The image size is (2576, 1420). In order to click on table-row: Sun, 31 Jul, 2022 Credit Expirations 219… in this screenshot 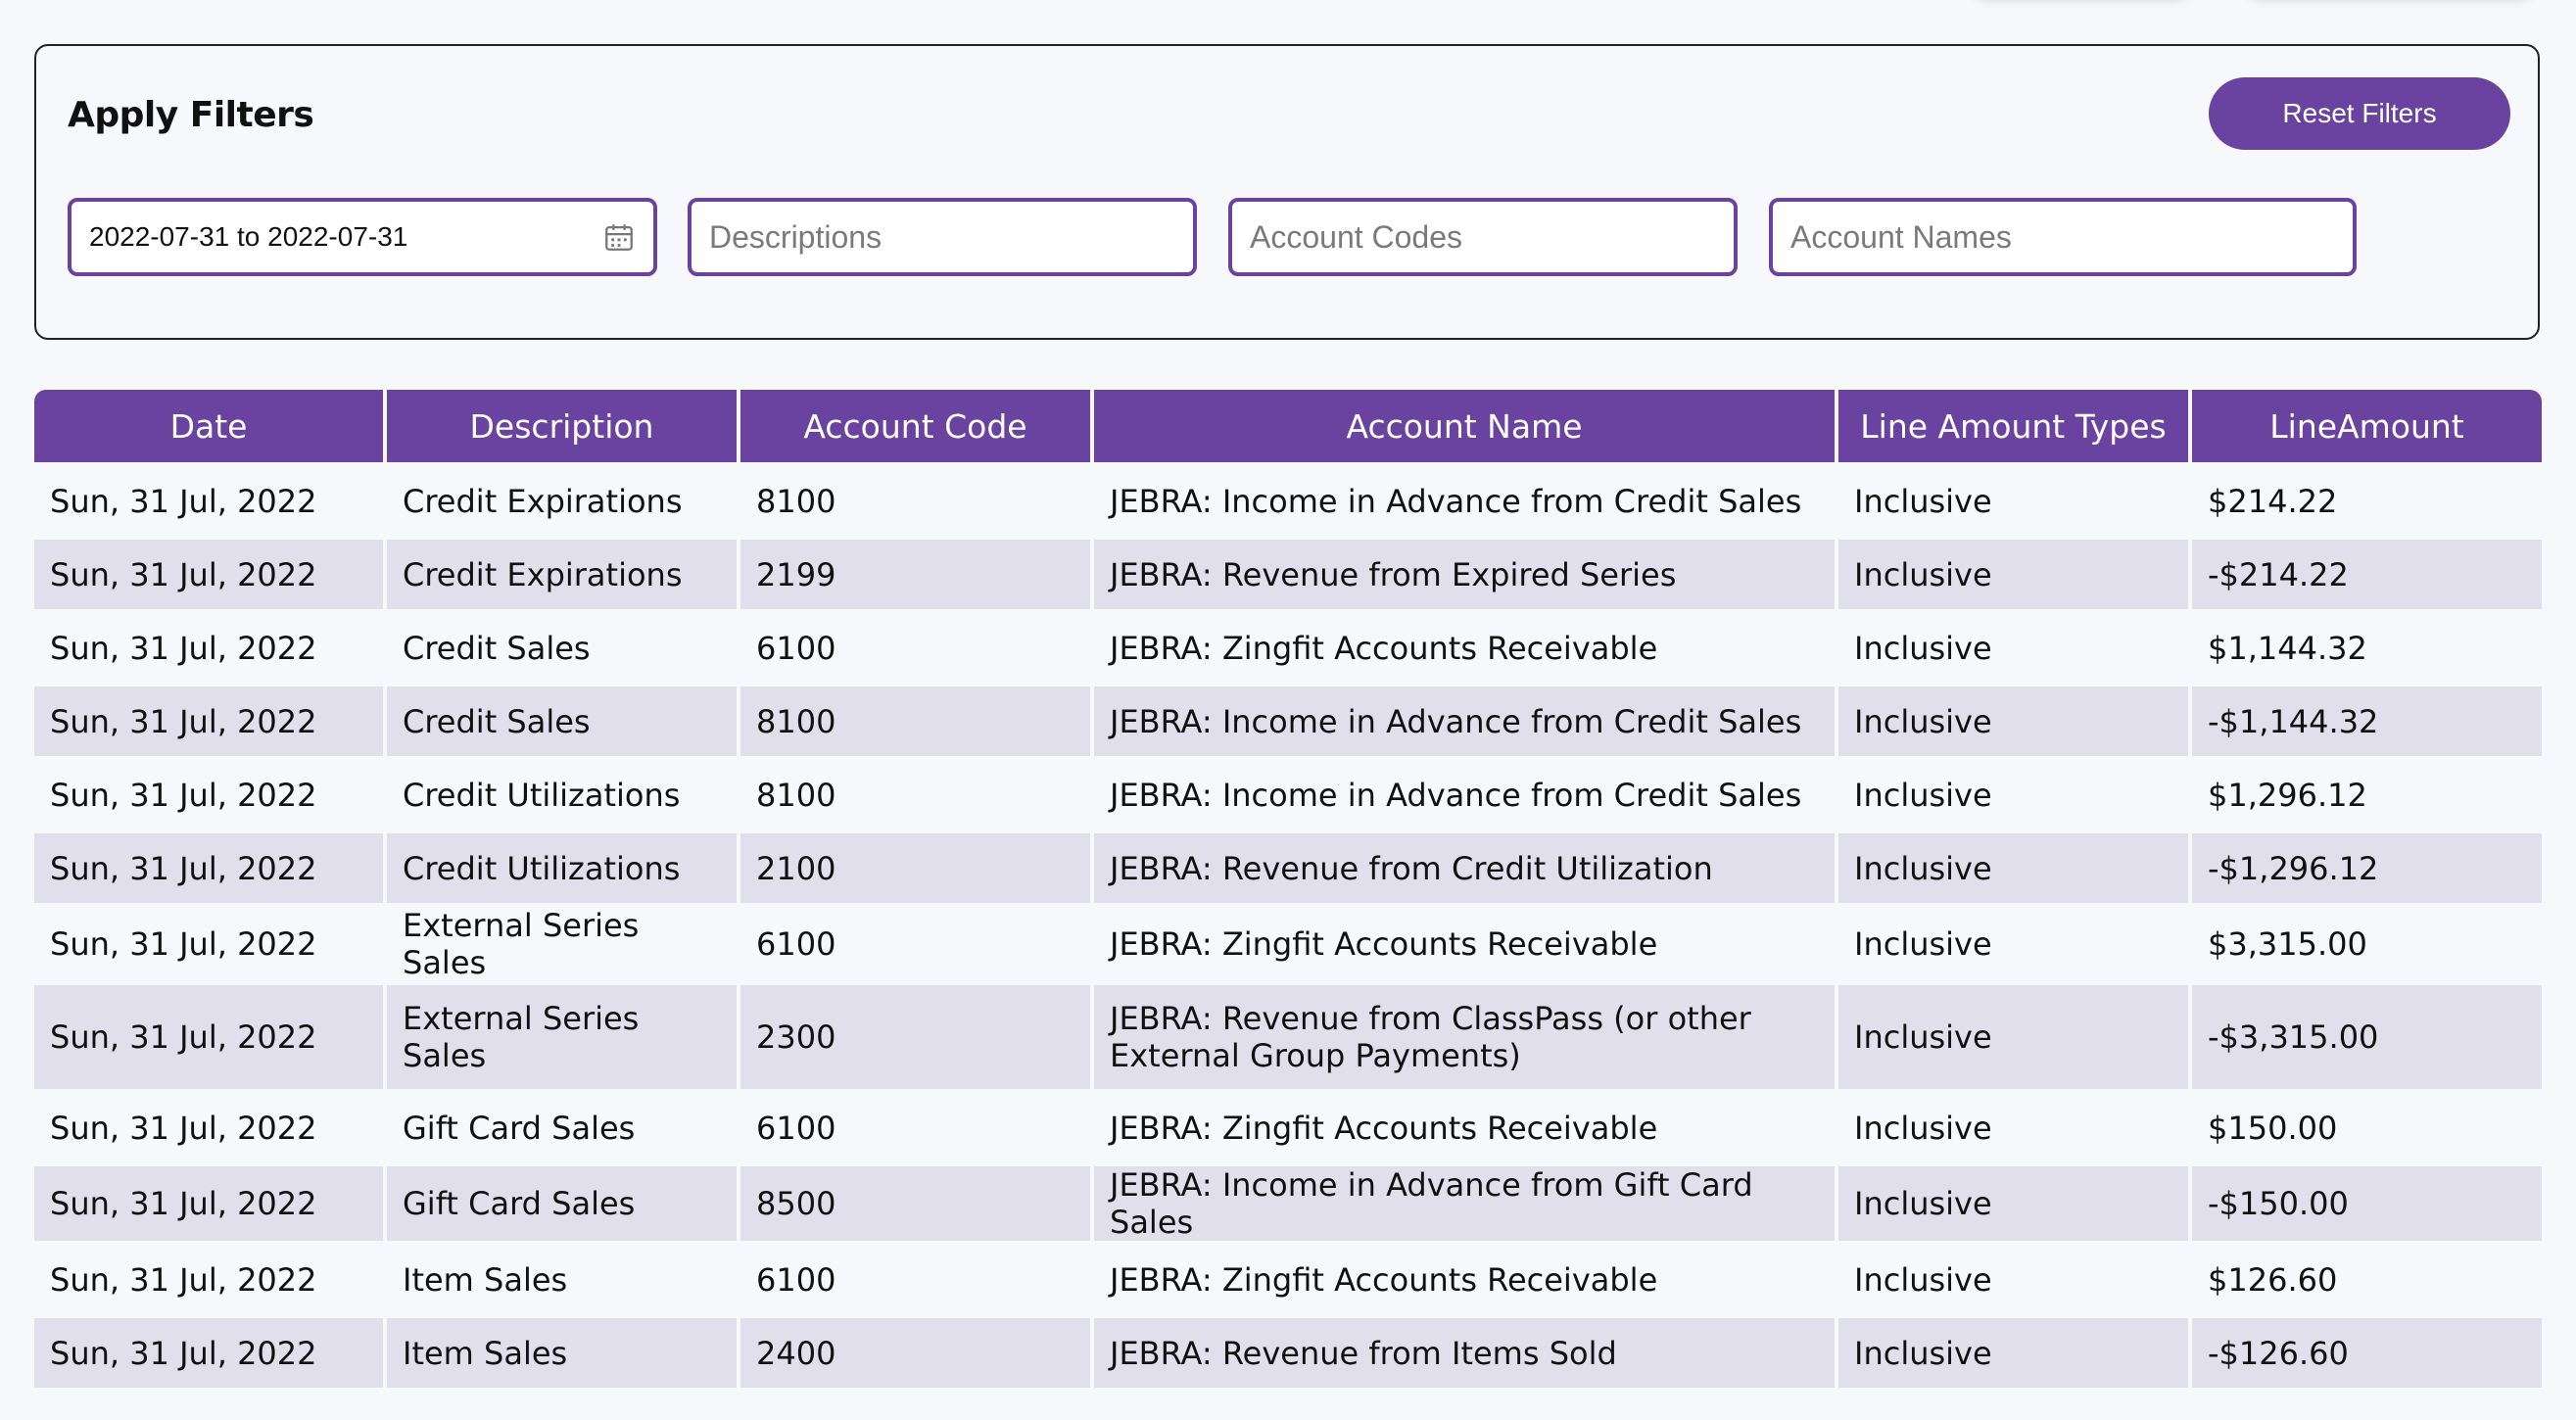, I will do `click(1288, 576)`.